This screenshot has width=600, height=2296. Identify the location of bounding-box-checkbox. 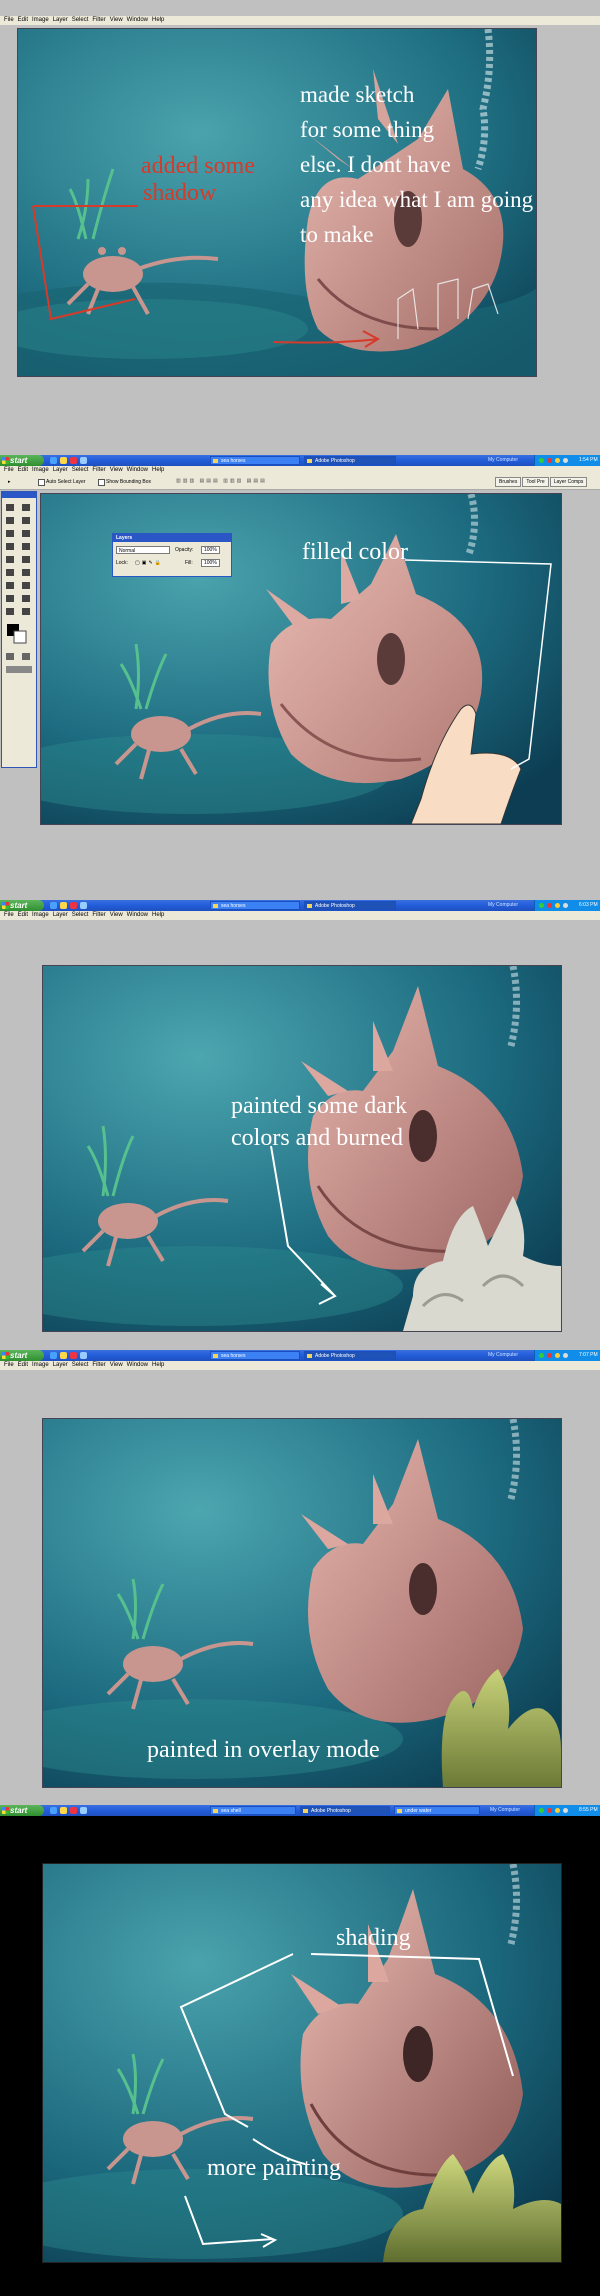
(101, 482).